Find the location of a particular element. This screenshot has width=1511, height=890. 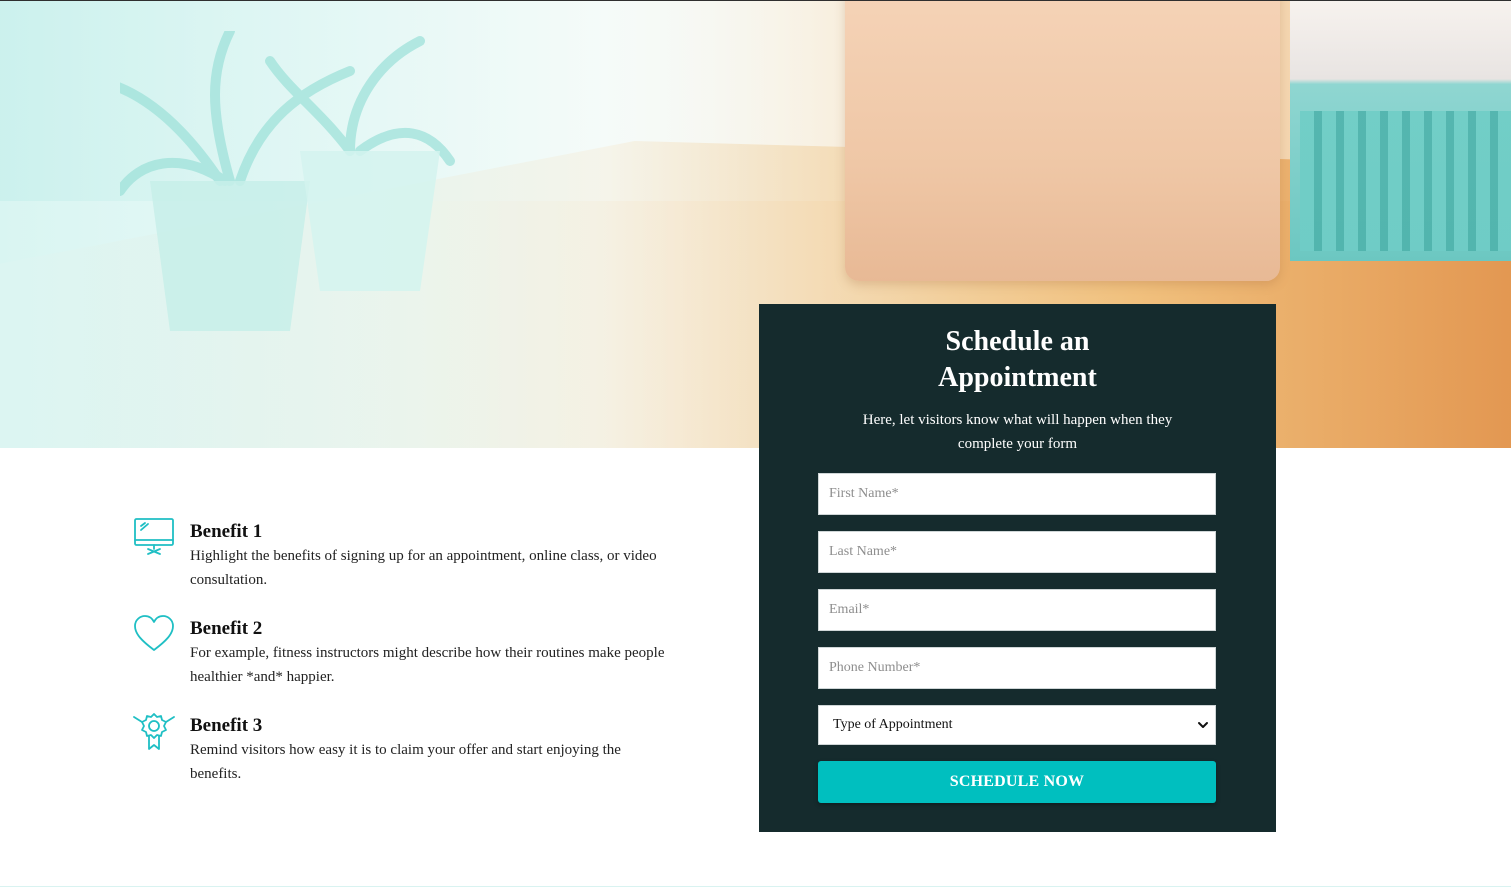

hero-radiator is located at coordinates (1405, 181).